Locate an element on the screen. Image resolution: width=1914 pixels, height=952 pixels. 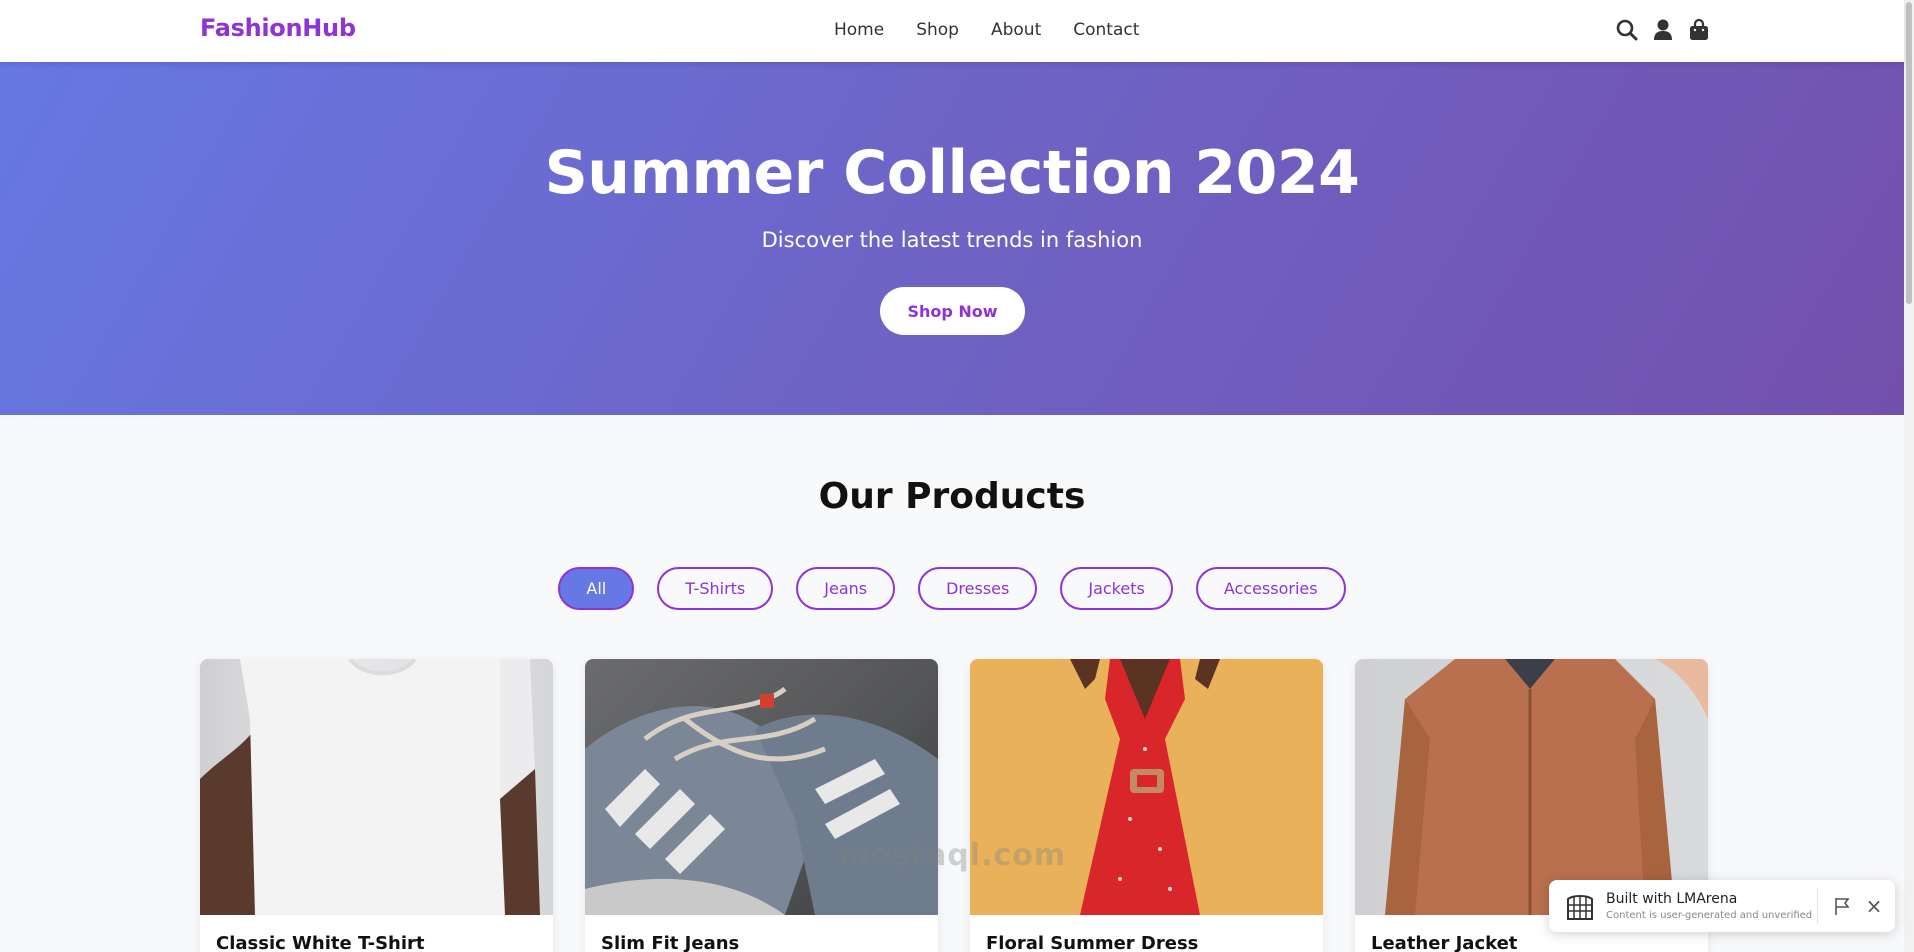
product-card: Slim Fit Jeans is located at coordinates (761, 805).